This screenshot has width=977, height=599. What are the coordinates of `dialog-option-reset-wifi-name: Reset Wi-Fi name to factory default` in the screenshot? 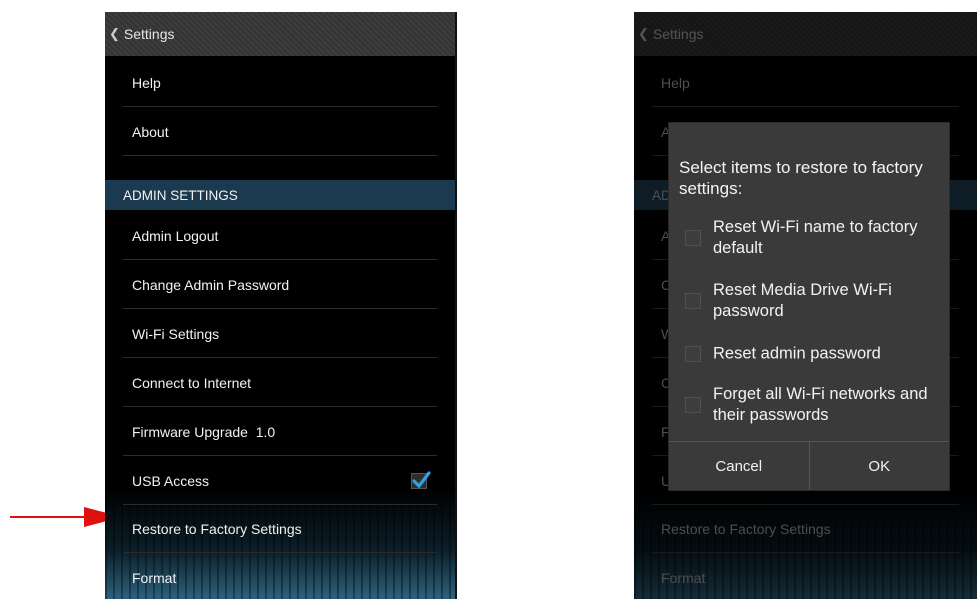 It's located at (809, 238).